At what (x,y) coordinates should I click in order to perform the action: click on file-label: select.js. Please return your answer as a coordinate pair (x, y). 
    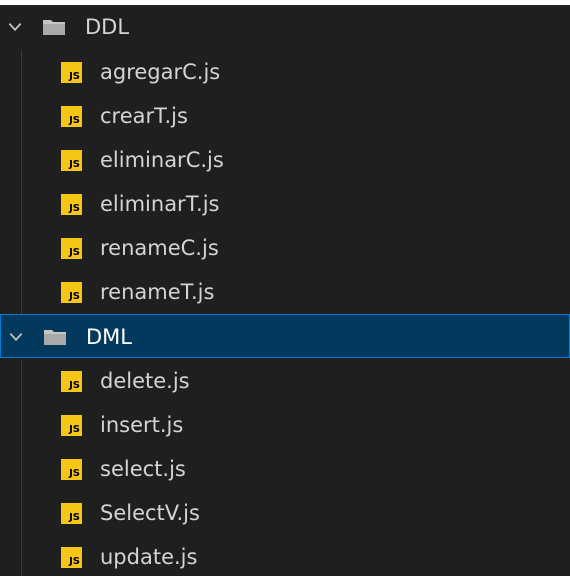
    Looking at the image, I should click on (143, 469).